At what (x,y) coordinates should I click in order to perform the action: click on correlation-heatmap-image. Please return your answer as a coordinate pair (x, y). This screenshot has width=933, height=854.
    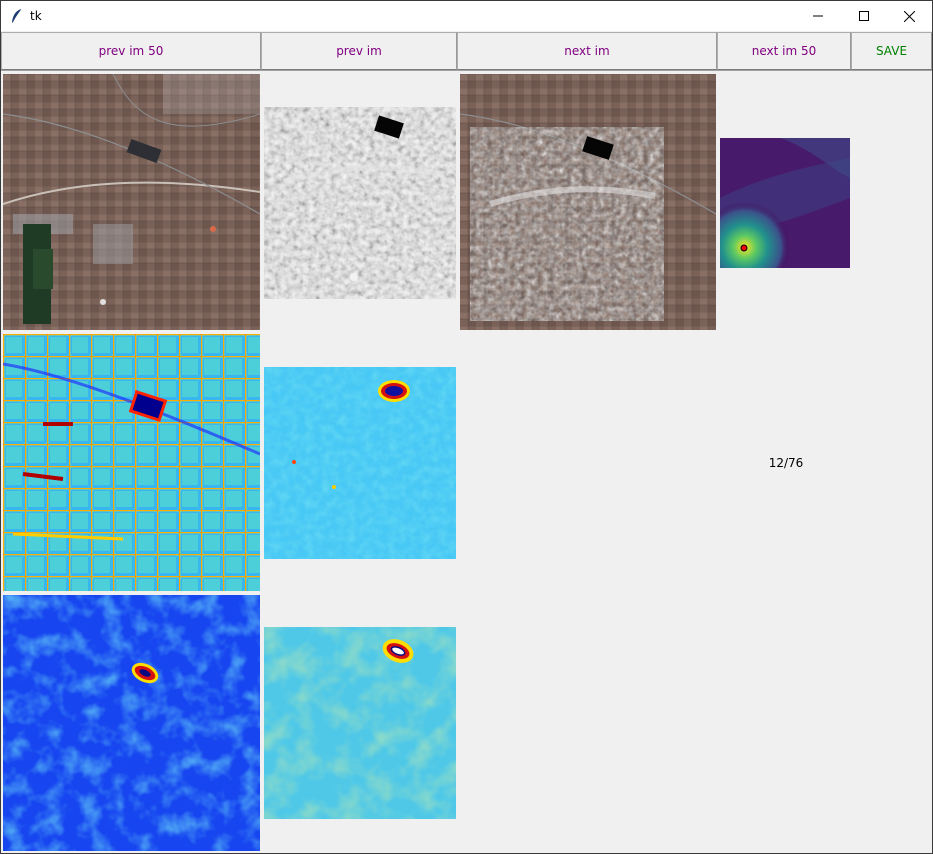
    Looking at the image, I should click on (785, 203).